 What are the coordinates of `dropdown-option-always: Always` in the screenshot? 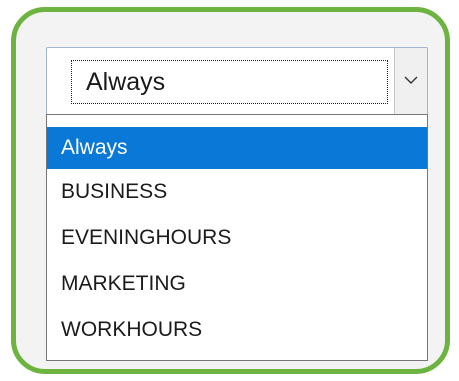 It's located at (237, 148).